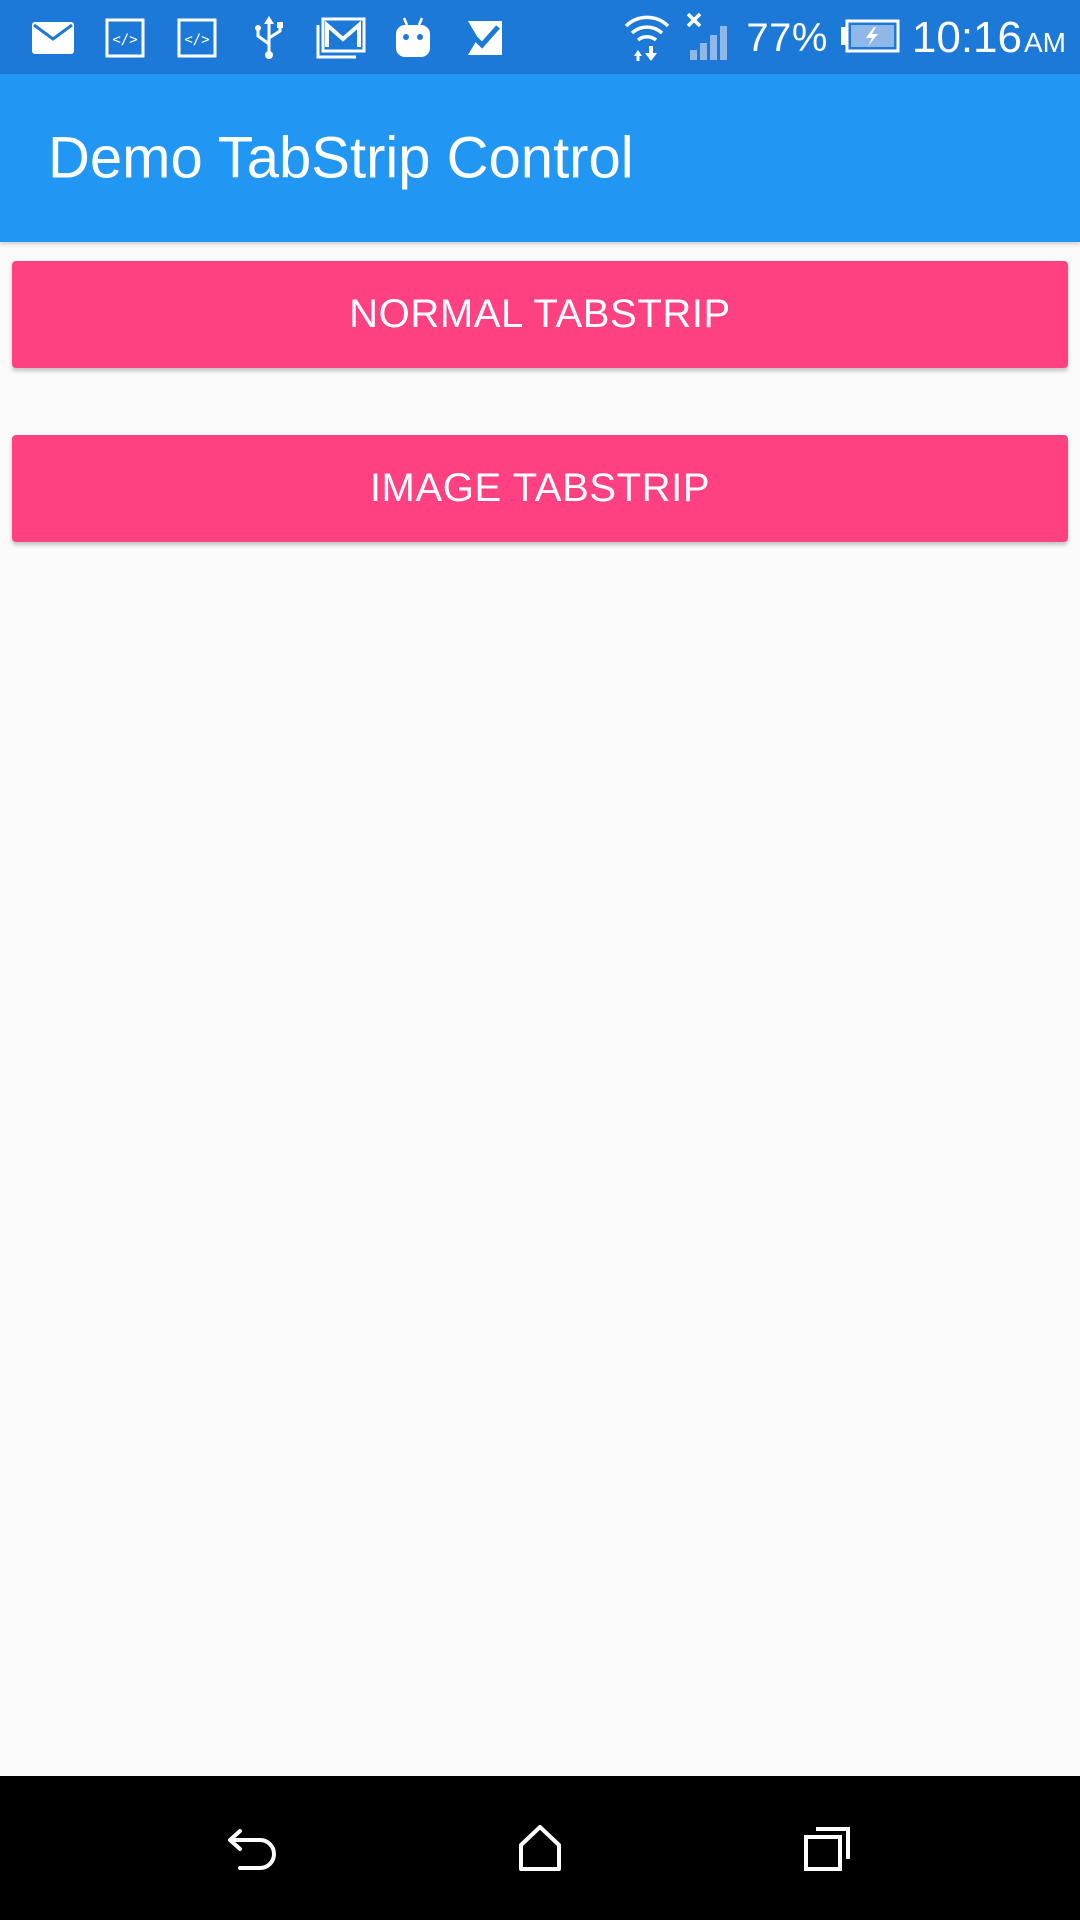  Describe the element at coordinates (341, 38) in the screenshot. I see `gmail-icon` at that location.